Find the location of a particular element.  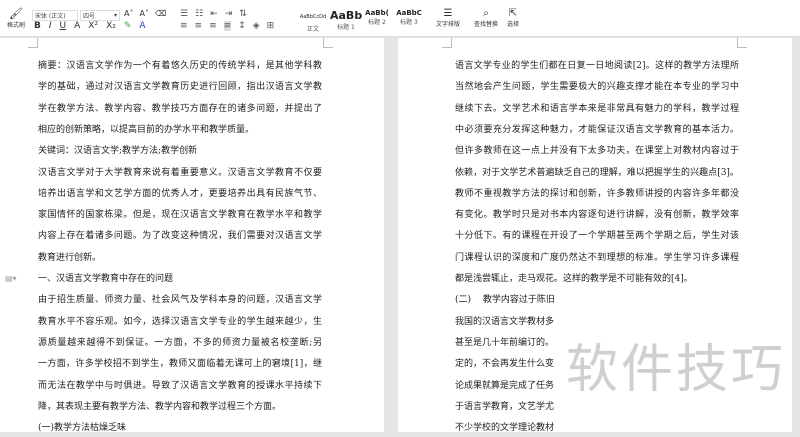

text-line: 我国的汉语言文学教材多 is located at coordinates (505, 321).